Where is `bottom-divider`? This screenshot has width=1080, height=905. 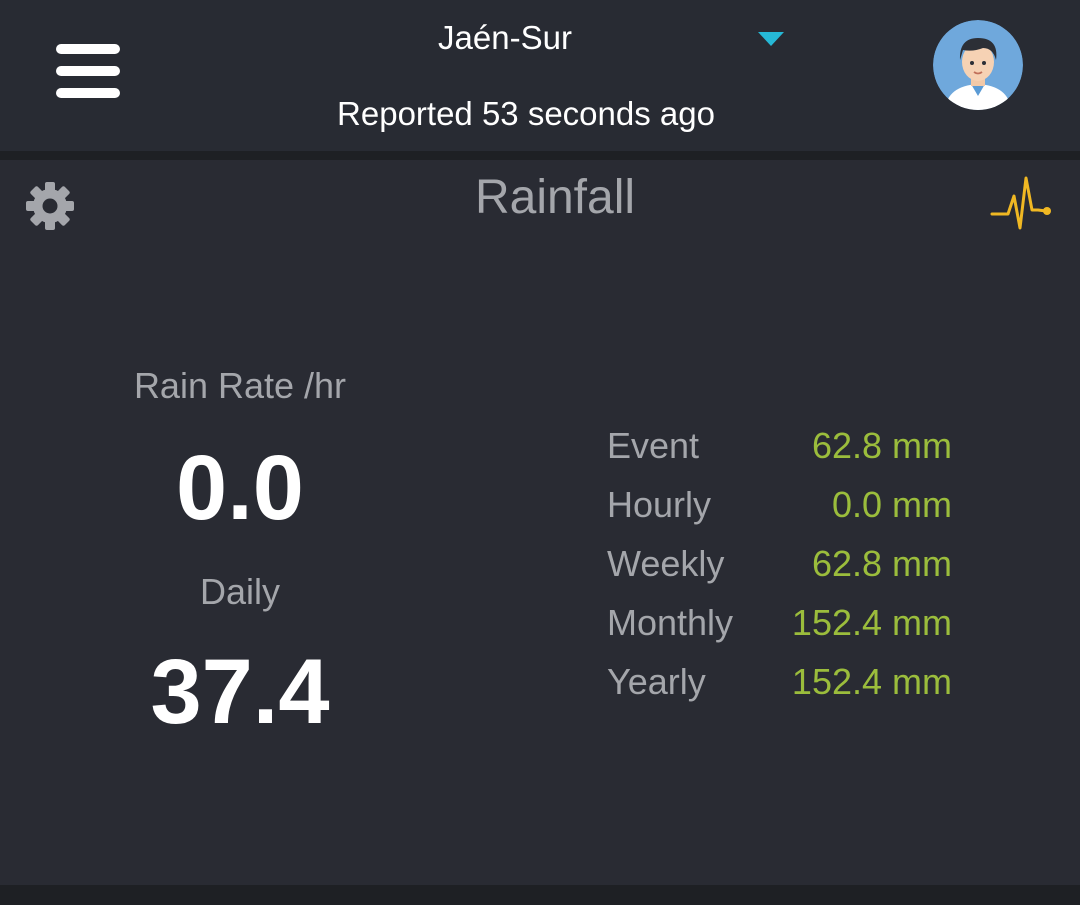
bottom-divider is located at coordinates (540, 895).